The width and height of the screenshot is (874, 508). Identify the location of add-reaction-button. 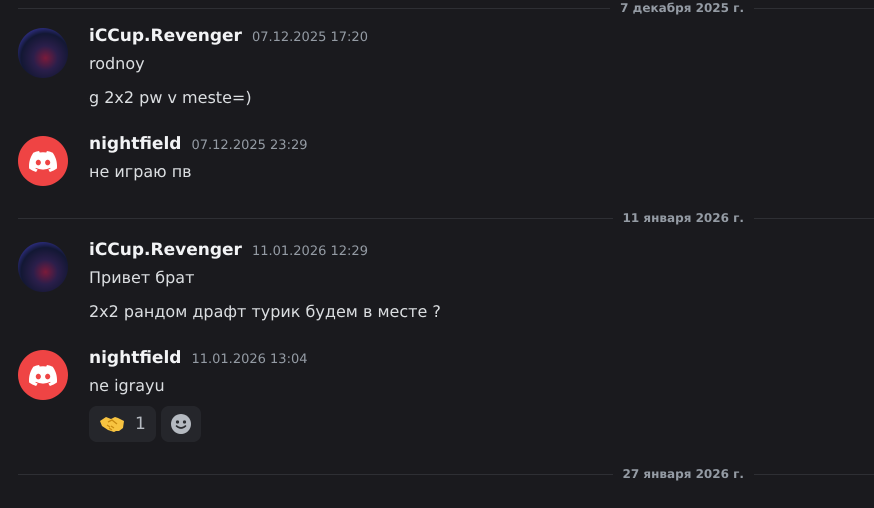
(180, 424).